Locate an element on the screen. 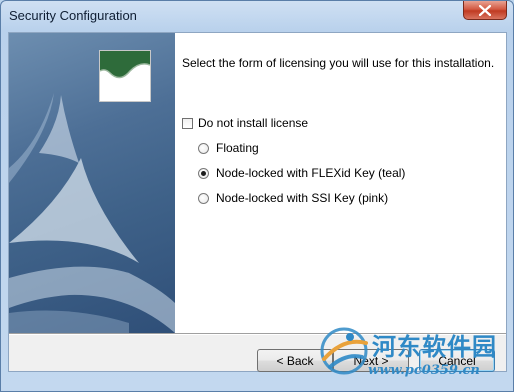 This screenshot has width=514, height=392. radio-row-floating: Floating is located at coordinates (228, 148).